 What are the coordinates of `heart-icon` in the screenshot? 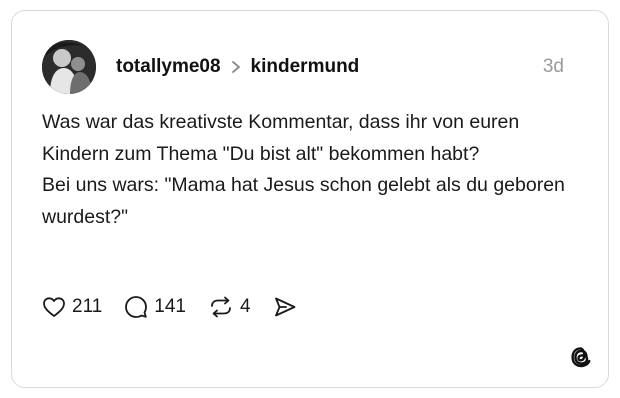 It's located at (54, 307).